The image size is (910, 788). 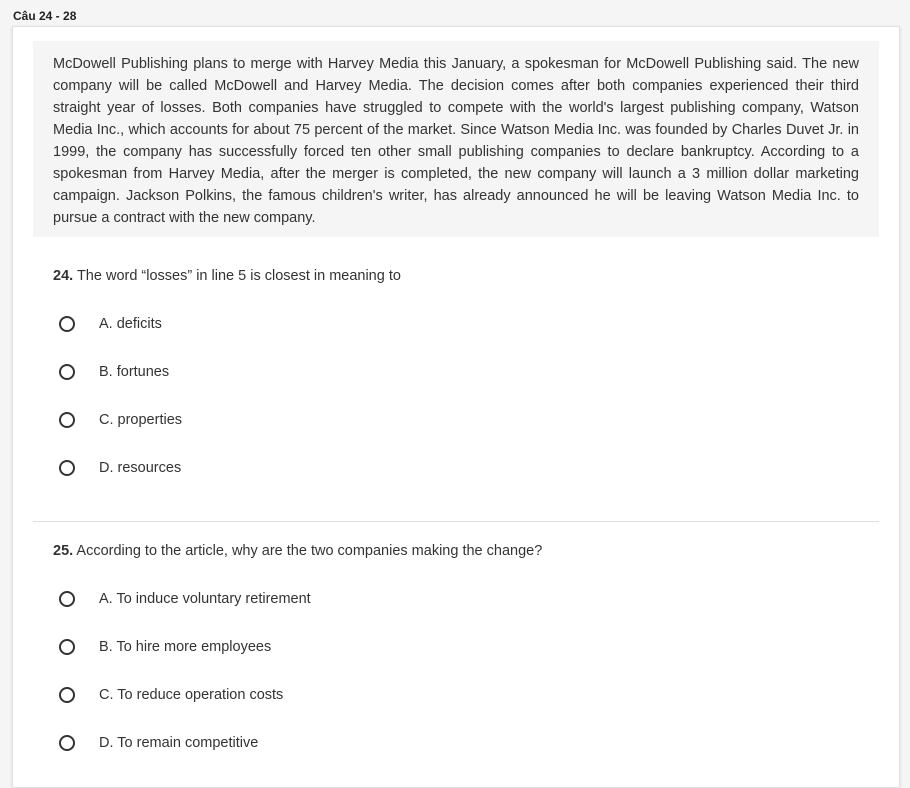 I want to click on option-25-c: C. To reduce operation costs, so click(x=171, y=695).